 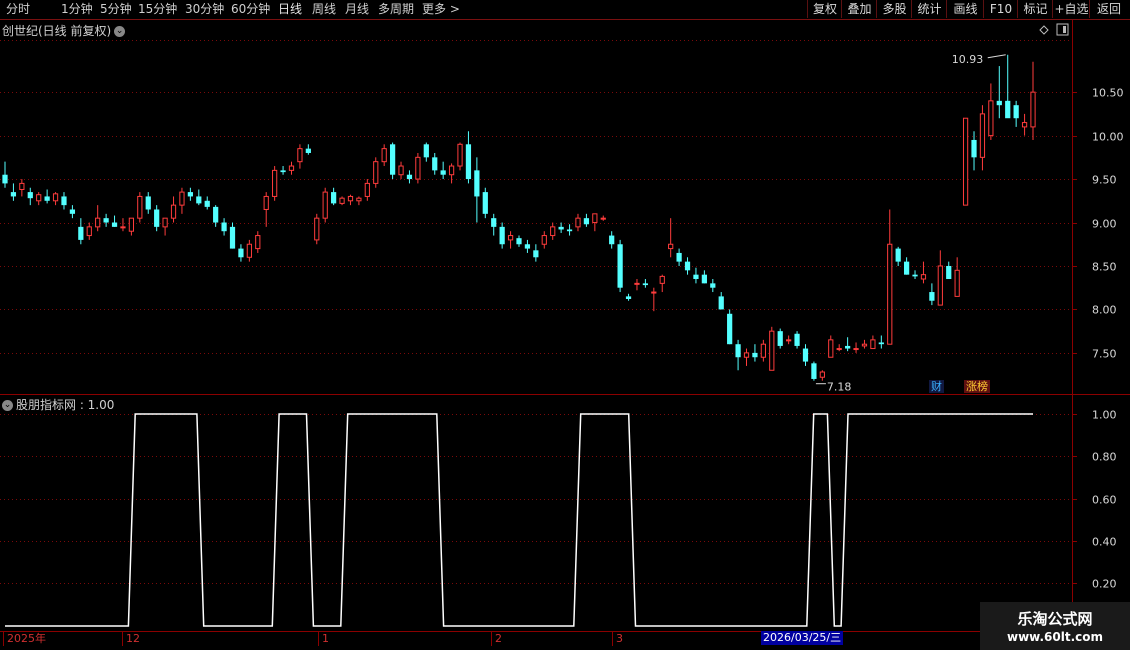 What do you see at coordinates (617, 639) in the screenshot?
I see `date-label-4: 3` at bounding box center [617, 639].